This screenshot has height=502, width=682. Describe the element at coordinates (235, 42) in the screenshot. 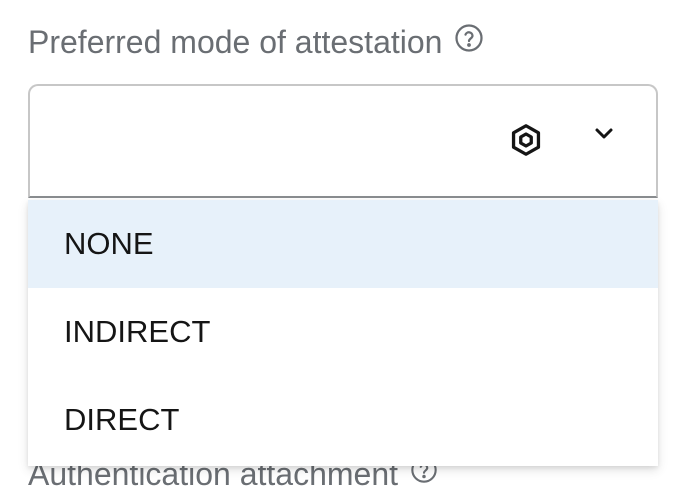

I see `attestation-label-text: Preferred mode of attestation` at that location.